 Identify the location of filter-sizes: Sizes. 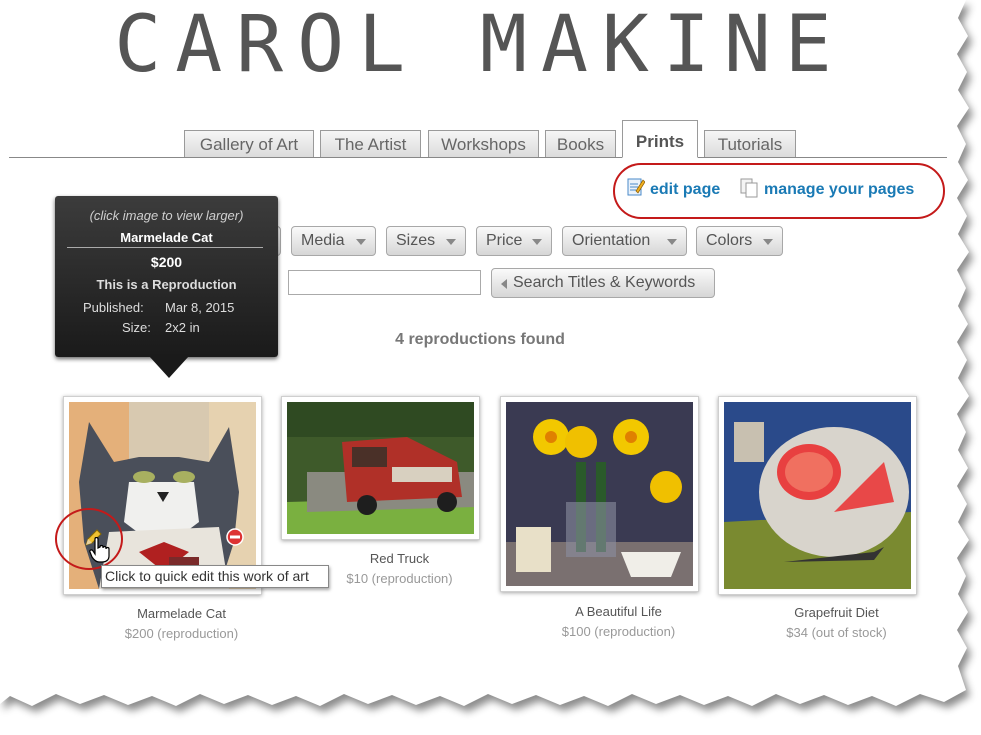
(426, 241).